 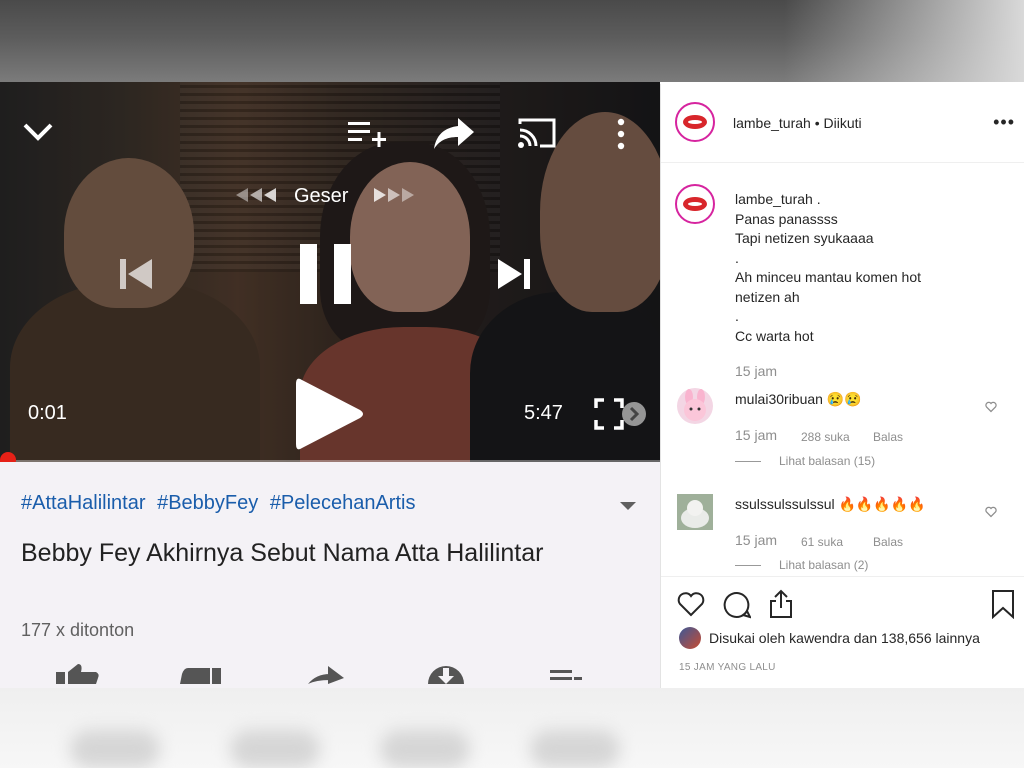 What do you see at coordinates (823, 565) in the screenshot?
I see `view-replies-button: Lihat balasan (2)` at bounding box center [823, 565].